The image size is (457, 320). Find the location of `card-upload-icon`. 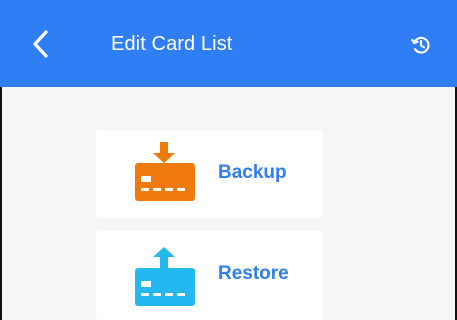

card-upload-icon is located at coordinates (165, 276).